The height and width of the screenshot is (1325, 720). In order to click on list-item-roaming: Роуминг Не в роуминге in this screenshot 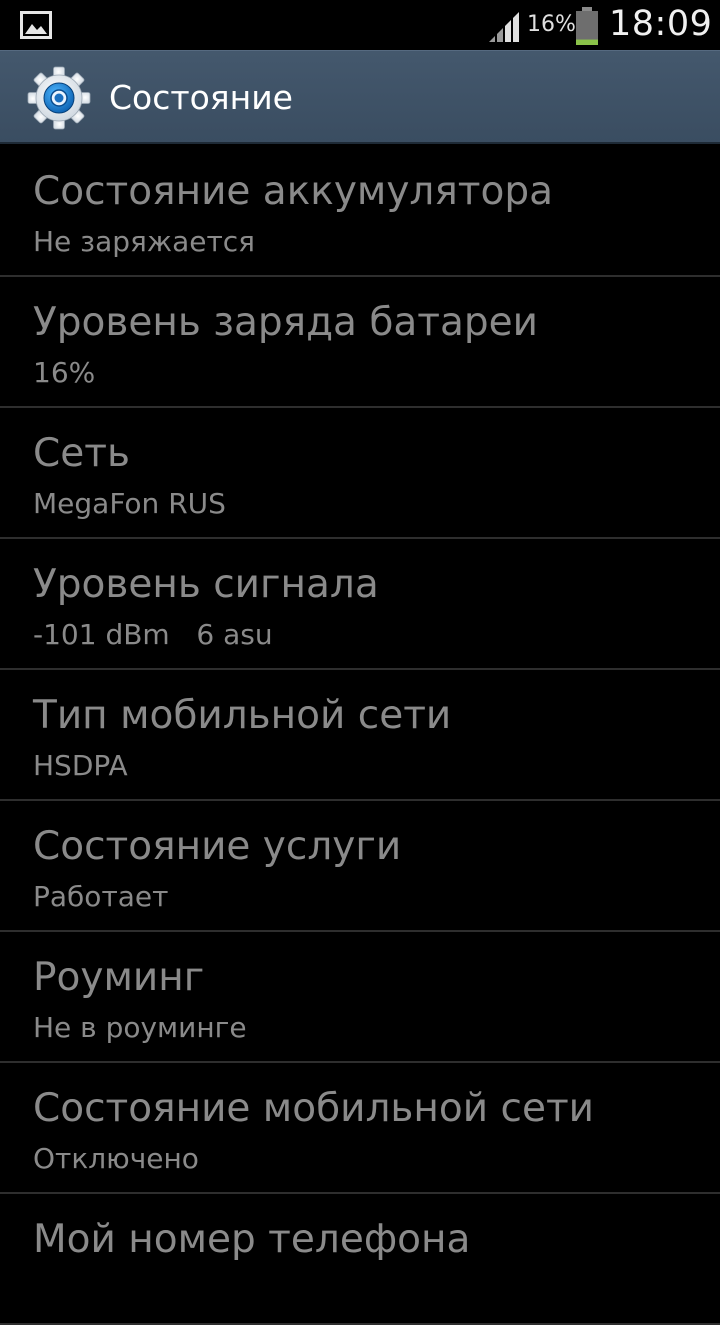, I will do `click(360, 997)`.